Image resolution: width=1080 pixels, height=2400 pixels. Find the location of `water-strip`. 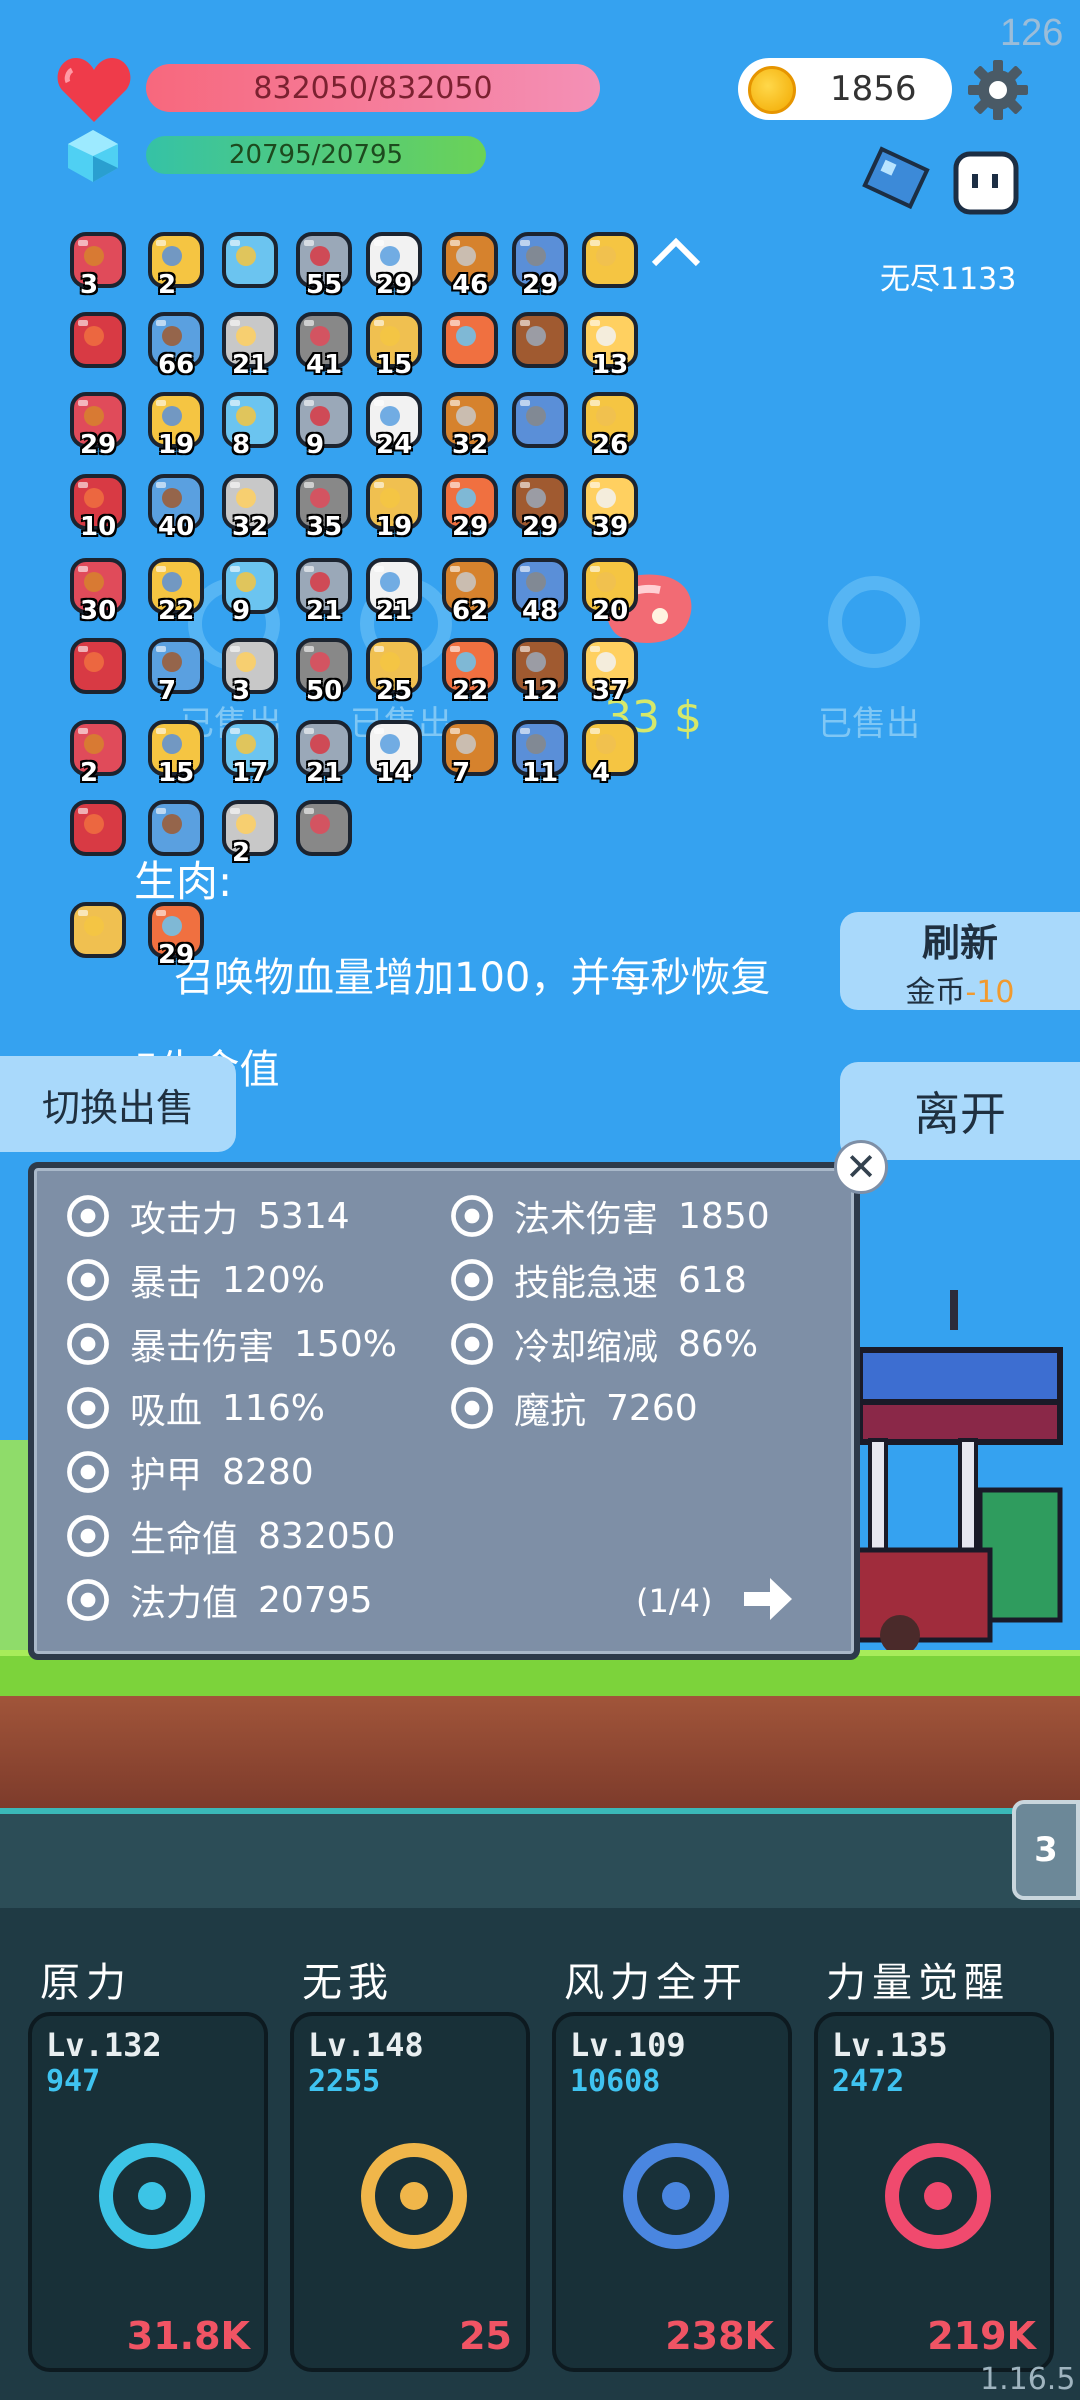

water-strip is located at coordinates (540, 1858).